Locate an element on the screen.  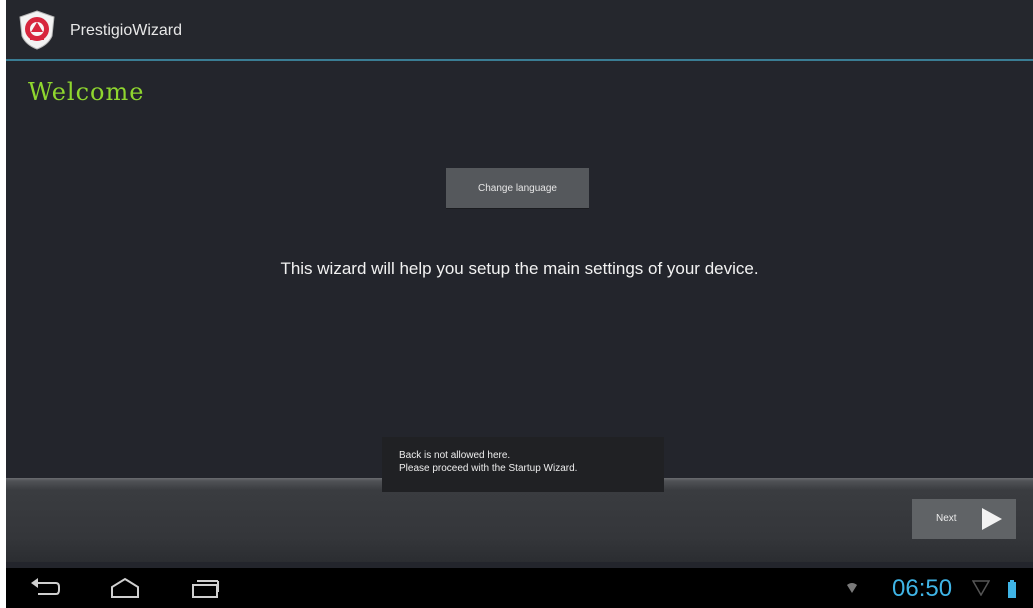
page-title: Welcome is located at coordinates (86, 92).